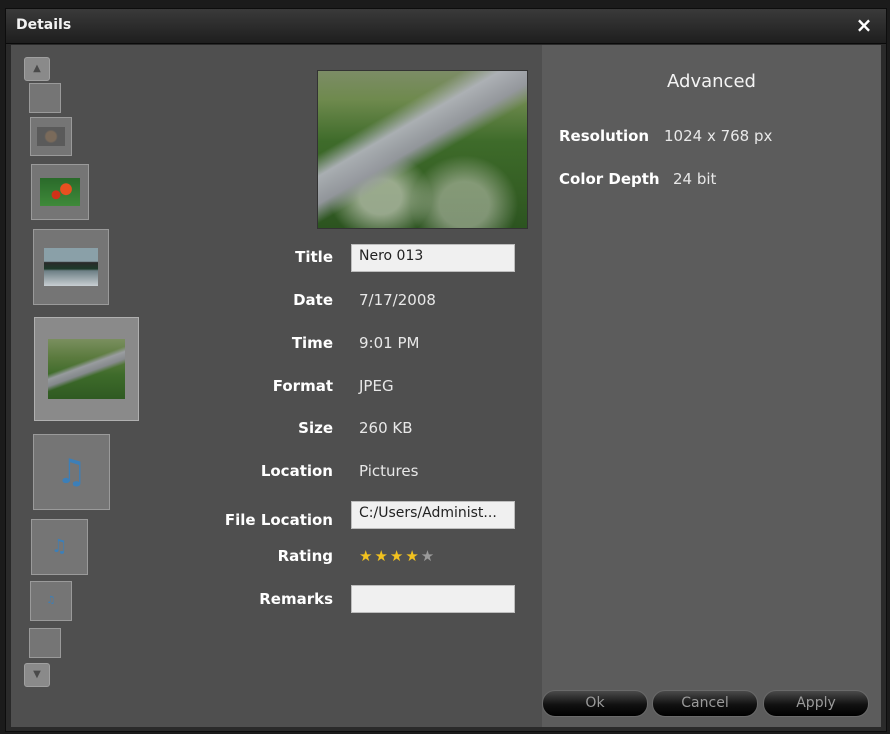  I want to click on thumbnail-audio-medium: ♫, so click(59, 547).